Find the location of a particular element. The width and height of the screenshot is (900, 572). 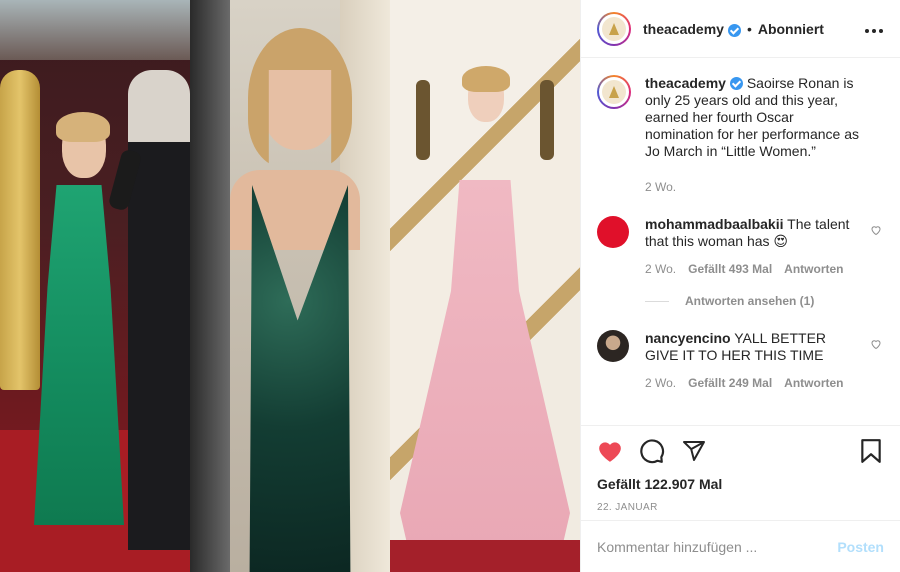

likes-count: Gefällt 122.907 Mal is located at coordinates (740, 484).